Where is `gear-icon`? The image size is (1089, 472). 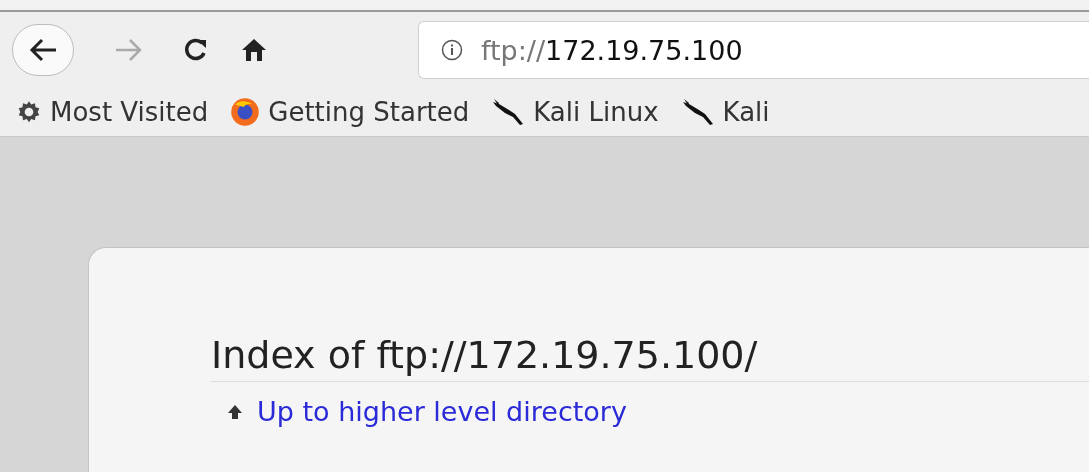
gear-icon is located at coordinates (29, 112).